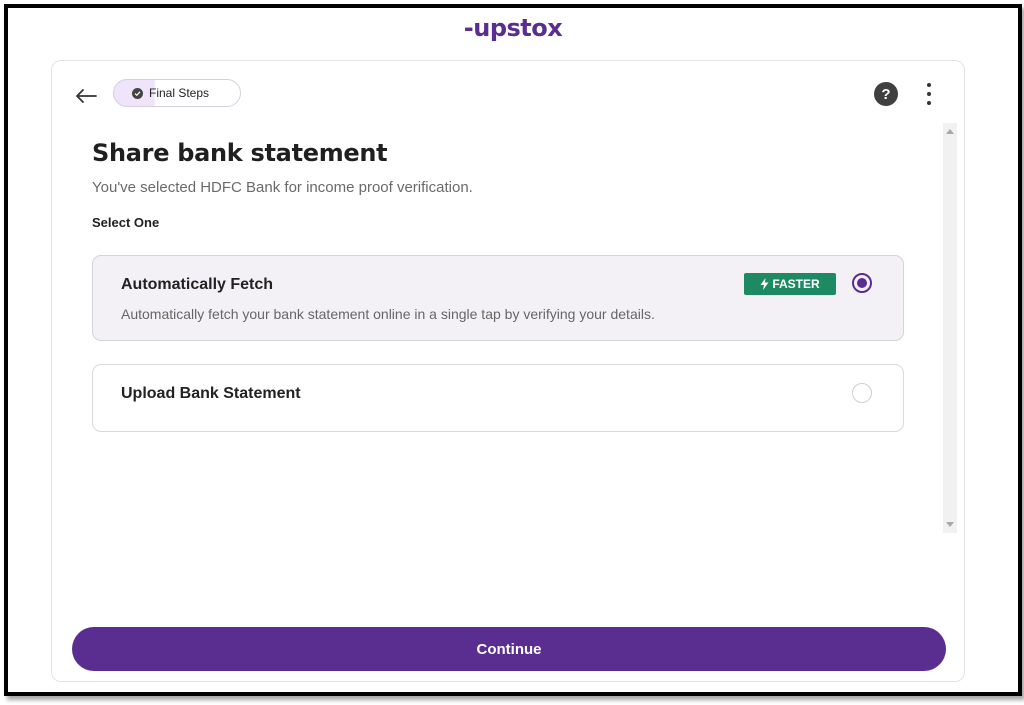 This screenshot has width=1024, height=705. I want to click on faster-badge: FASTER, so click(790, 284).